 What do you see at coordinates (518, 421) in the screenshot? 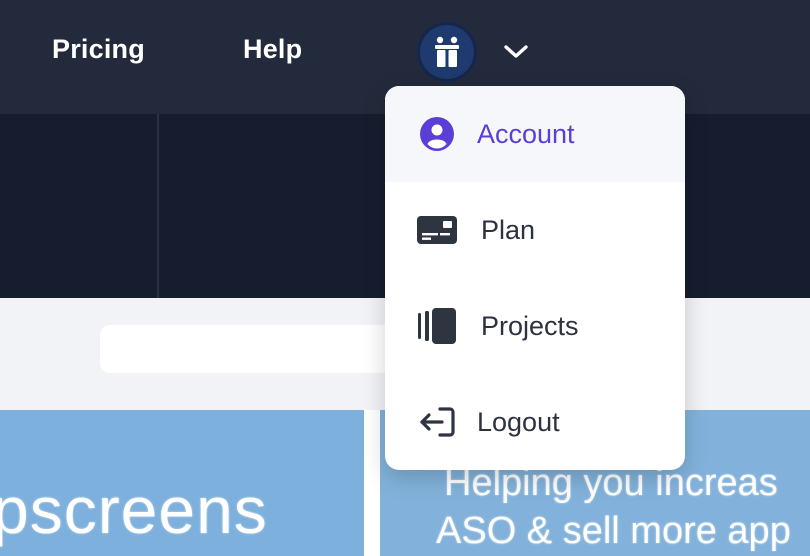
I see `menu-item-logout-label: Logout` at bounding box center [518, 421].